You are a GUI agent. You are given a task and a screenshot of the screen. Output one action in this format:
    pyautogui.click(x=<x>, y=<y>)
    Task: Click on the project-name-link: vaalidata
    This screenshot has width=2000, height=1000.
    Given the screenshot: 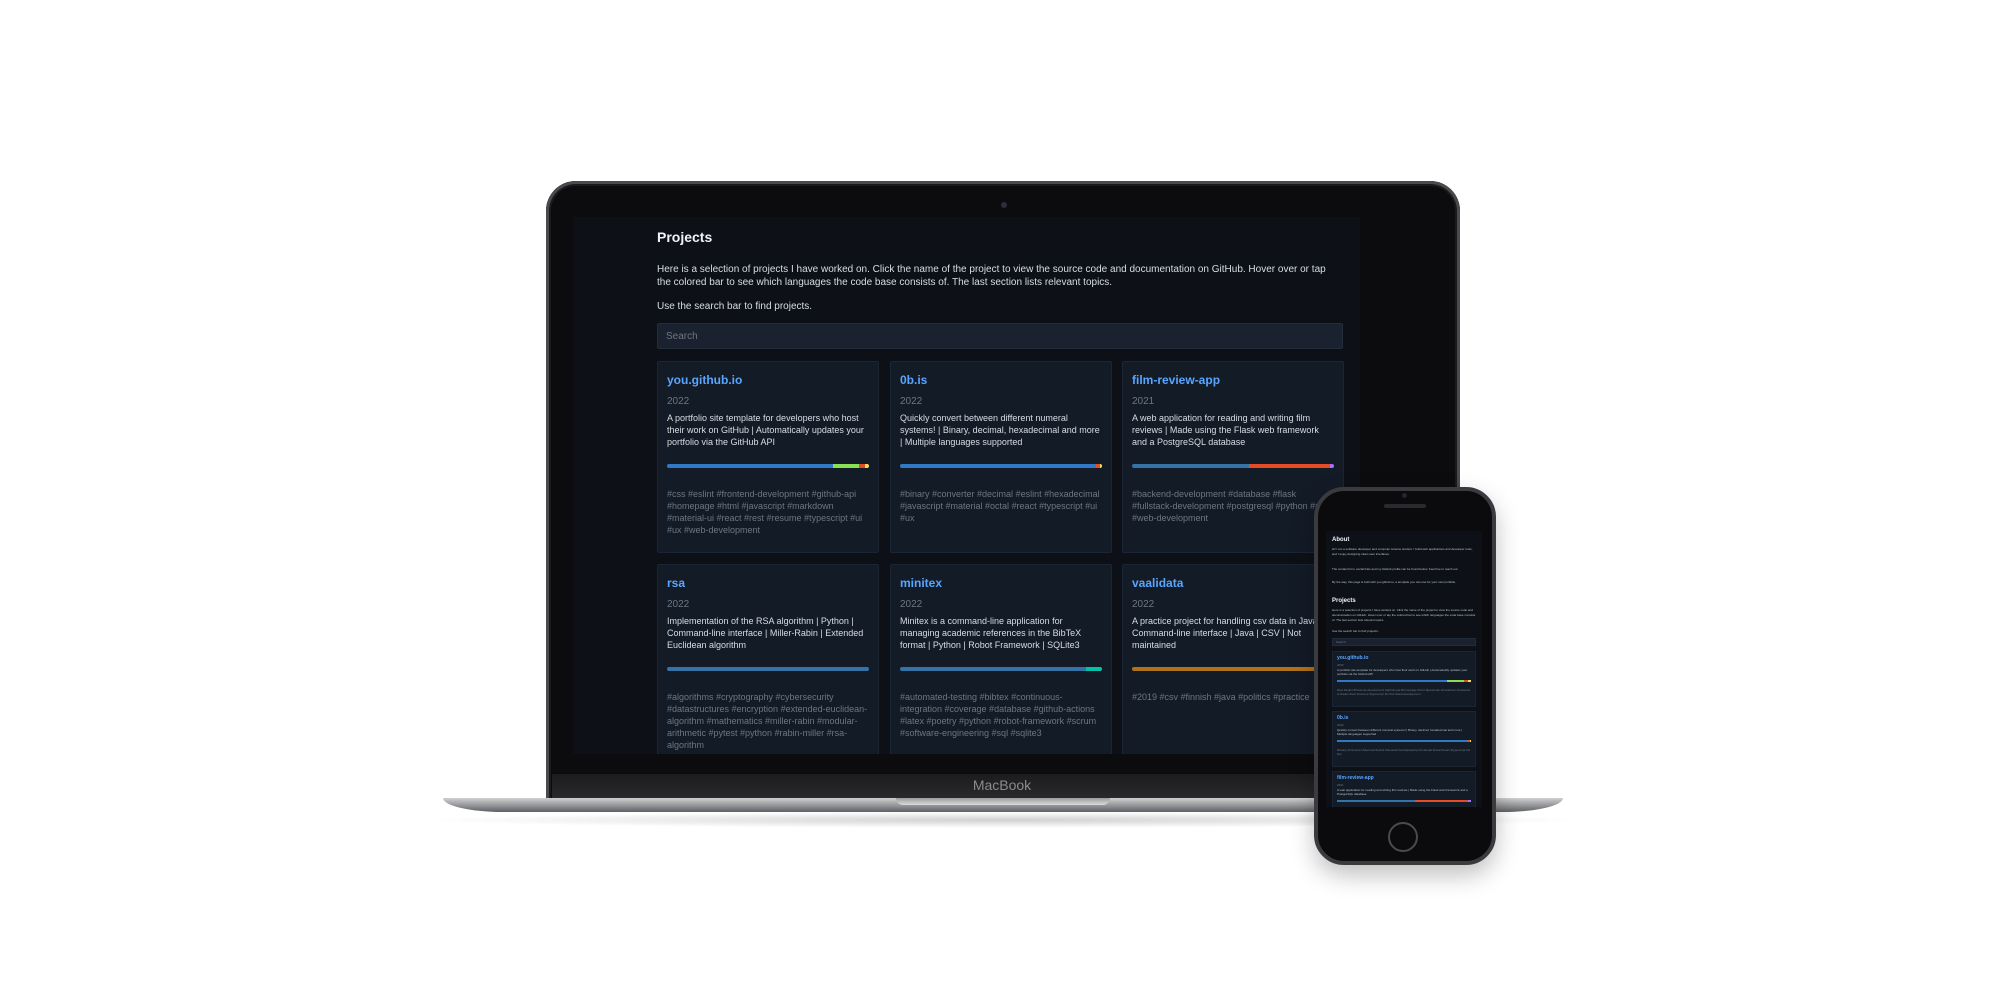 What is the action you would take?
    pyautogui.click(x=1157, y=583)
    